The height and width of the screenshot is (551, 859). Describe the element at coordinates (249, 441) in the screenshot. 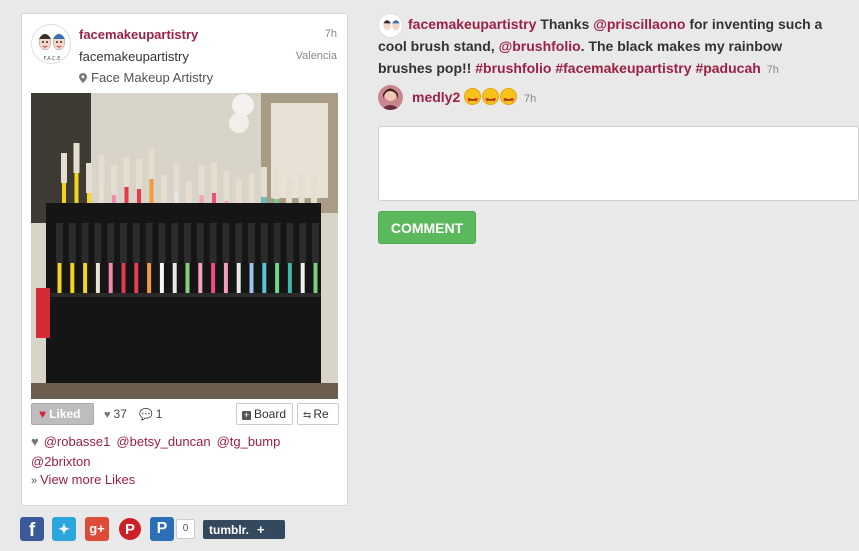

I see `liker-link: @tg_bump` at that location.